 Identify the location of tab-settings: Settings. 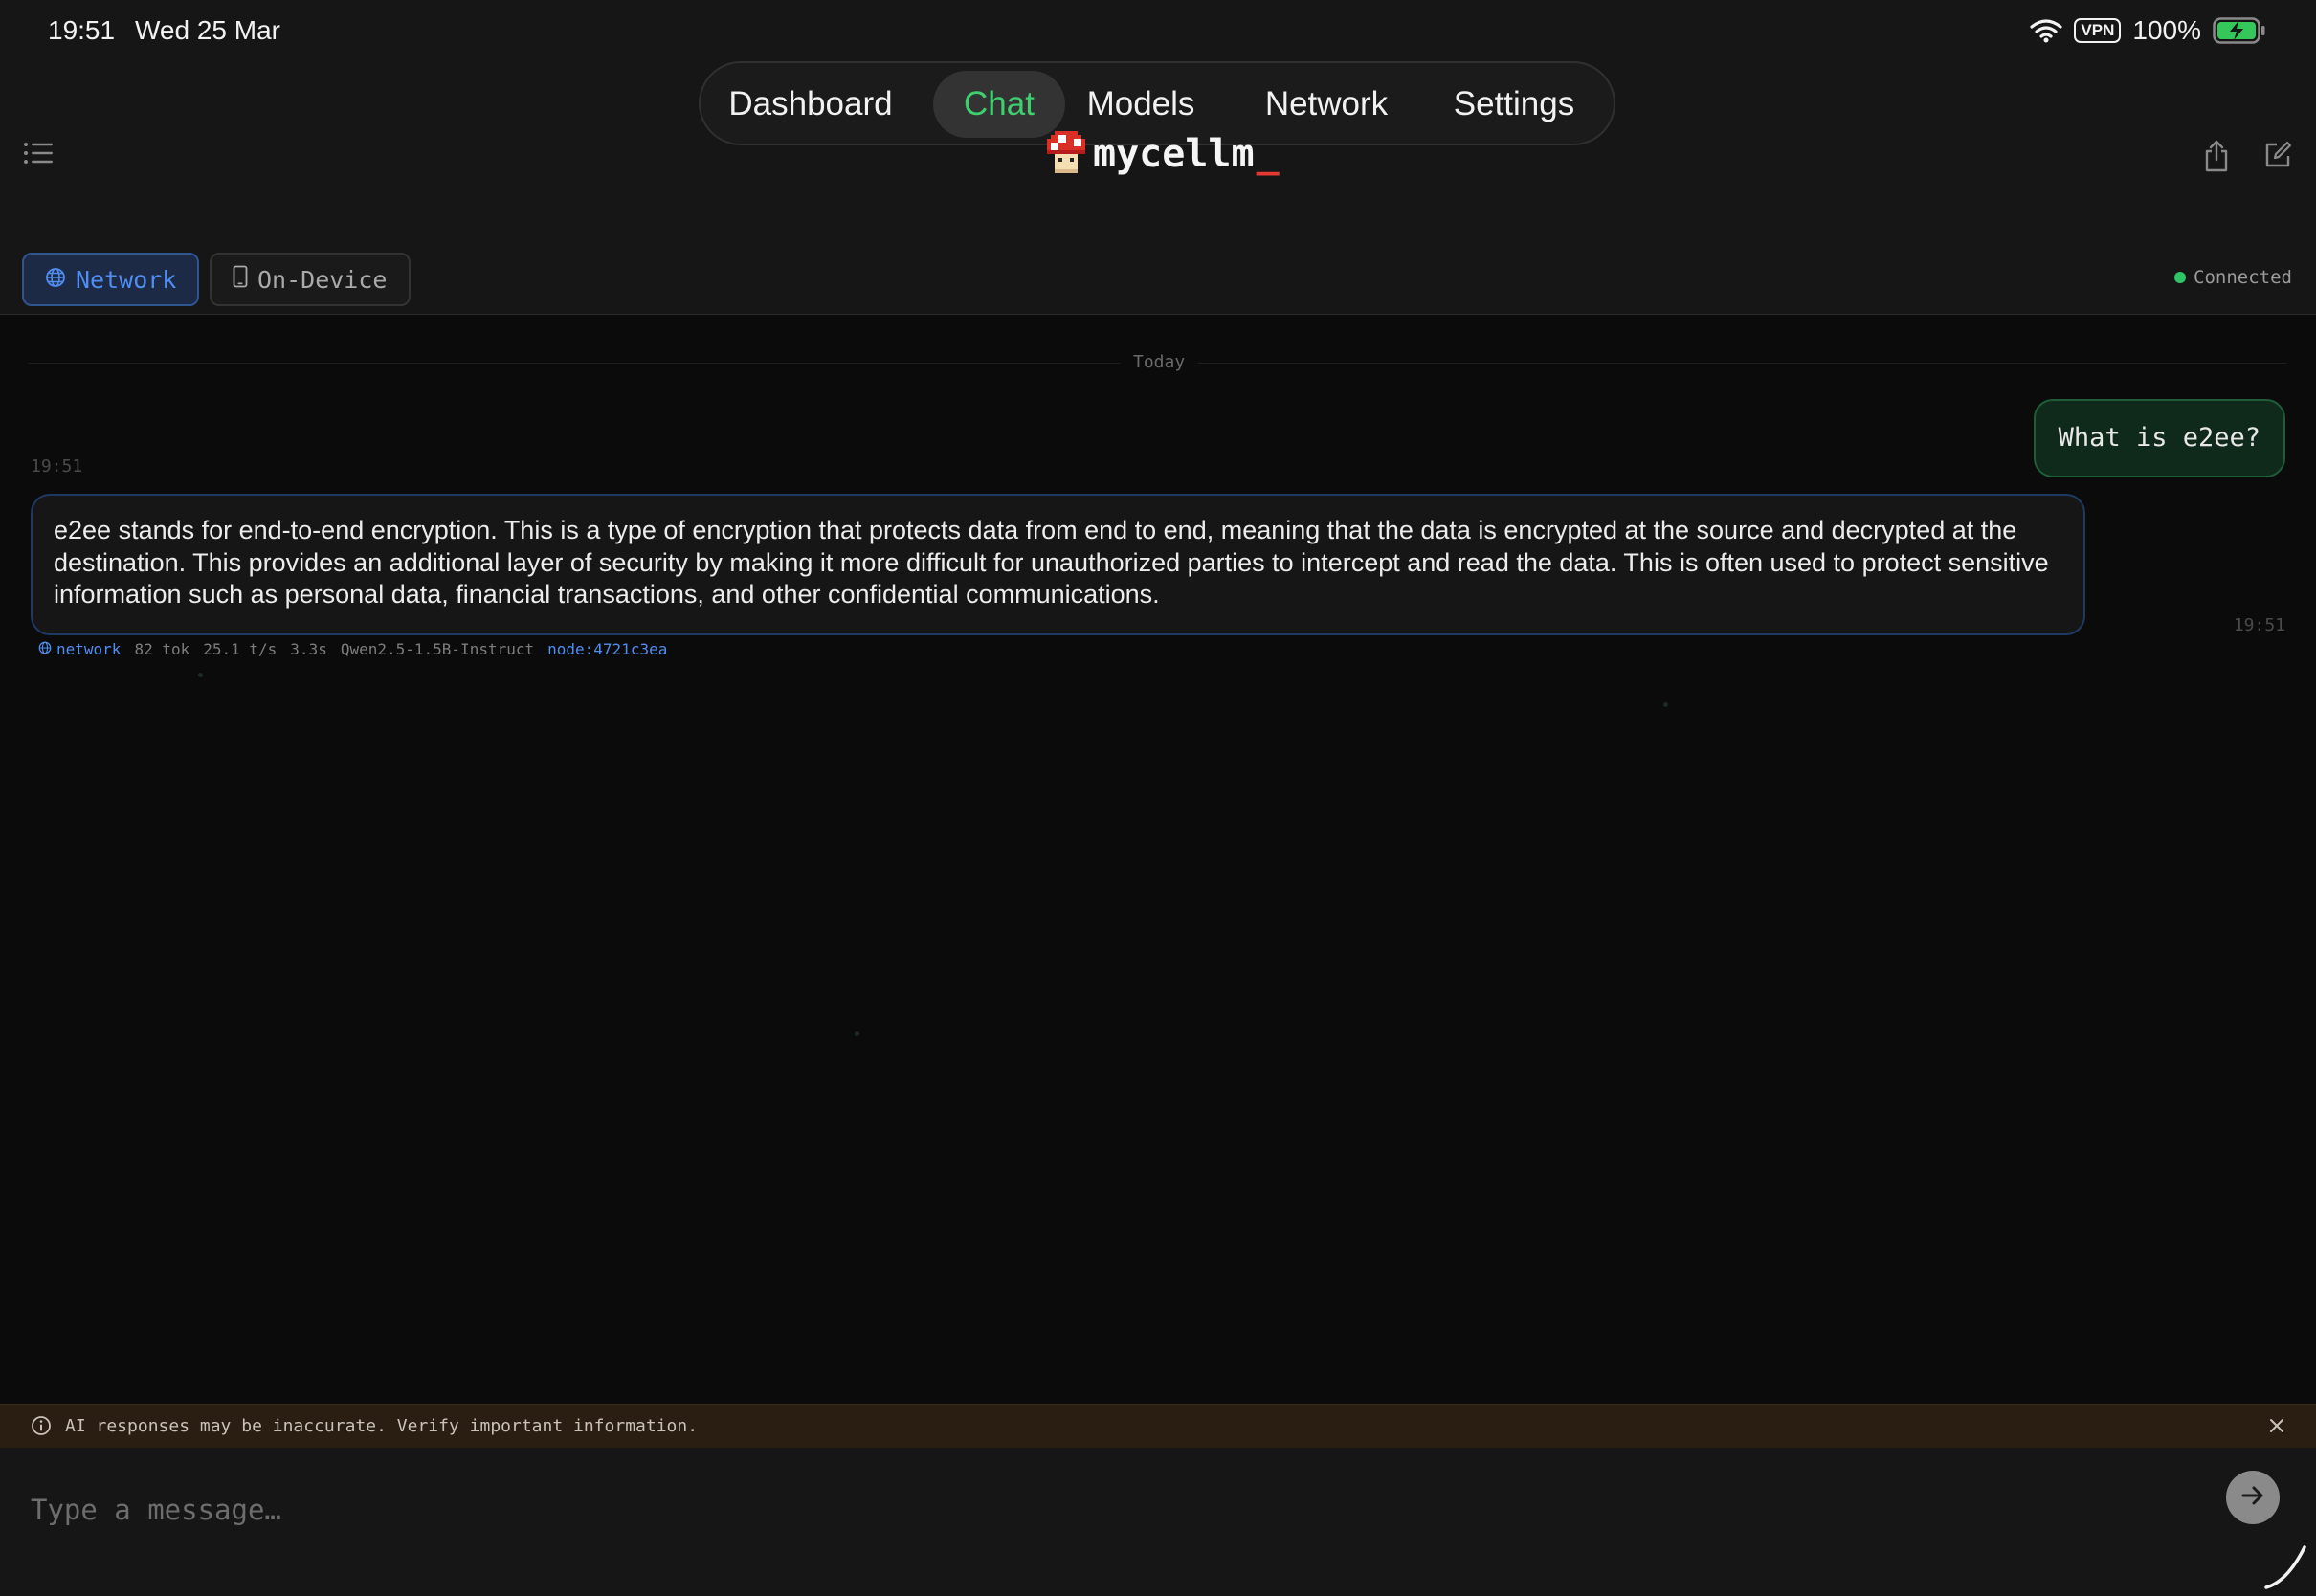
(1514, 105).